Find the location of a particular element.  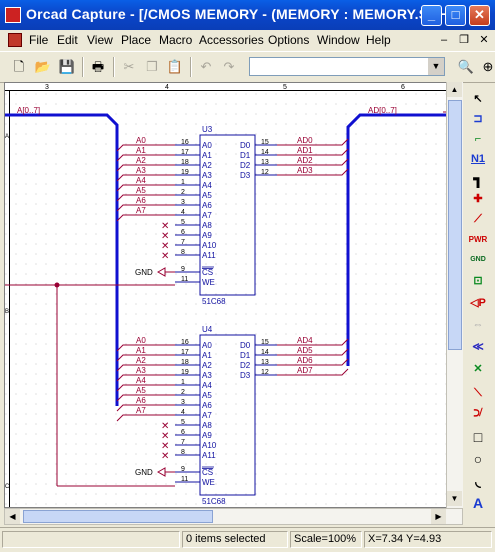

arc-icon: ◟ is located at coordinates (478, 481).